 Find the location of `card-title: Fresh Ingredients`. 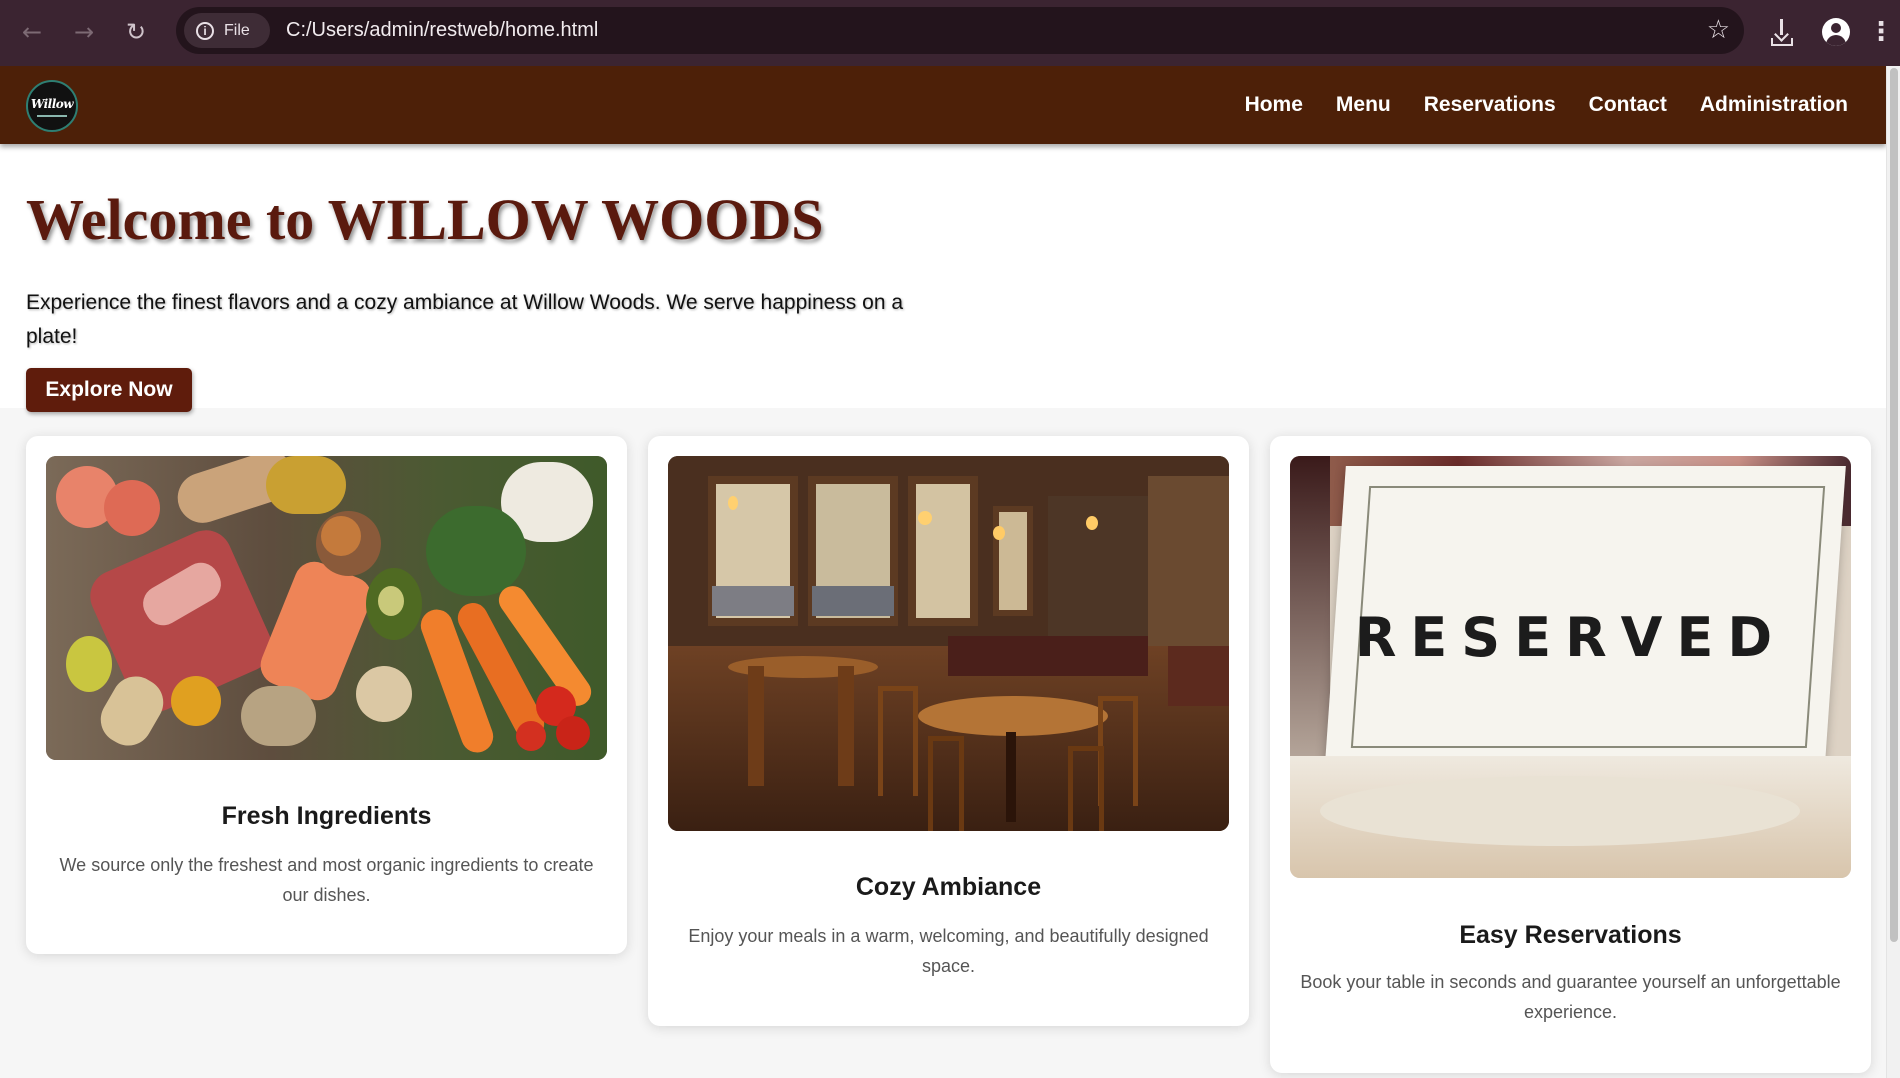

card-title: Fresh Ingredients is located at coordinates (326, 816).